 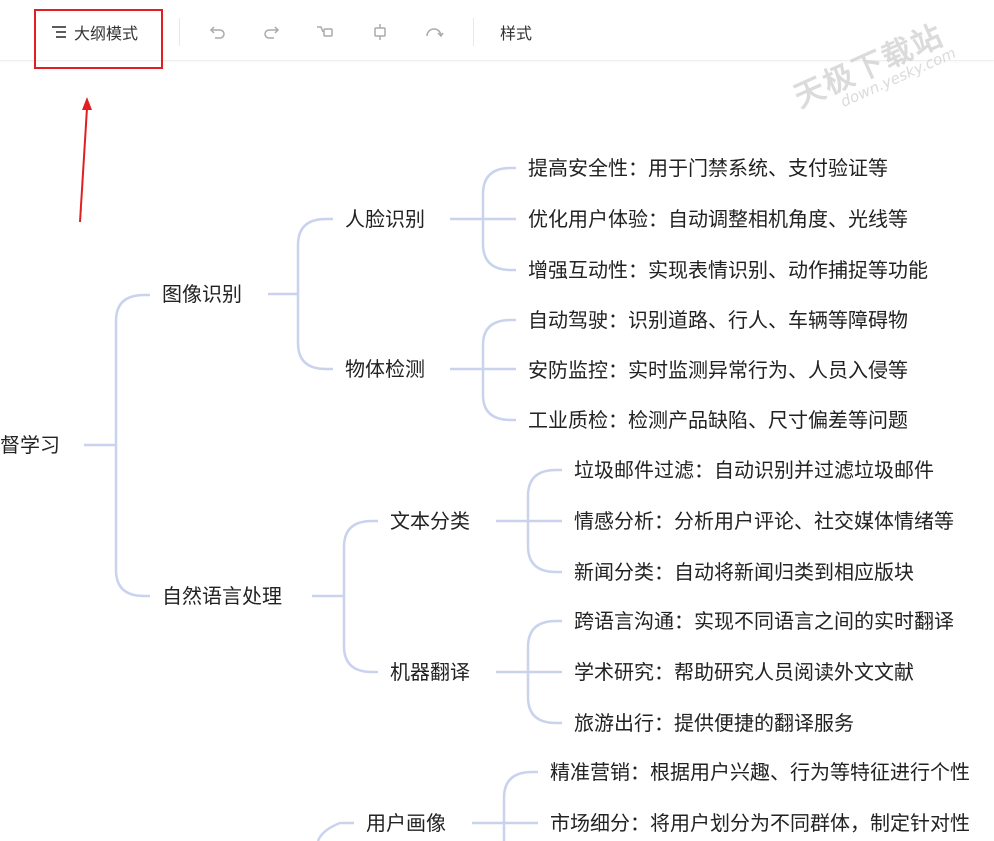 I want to click on node-translation-item: 旅游出行：提供便捷的翻译服务, so click(x=714, y=723).